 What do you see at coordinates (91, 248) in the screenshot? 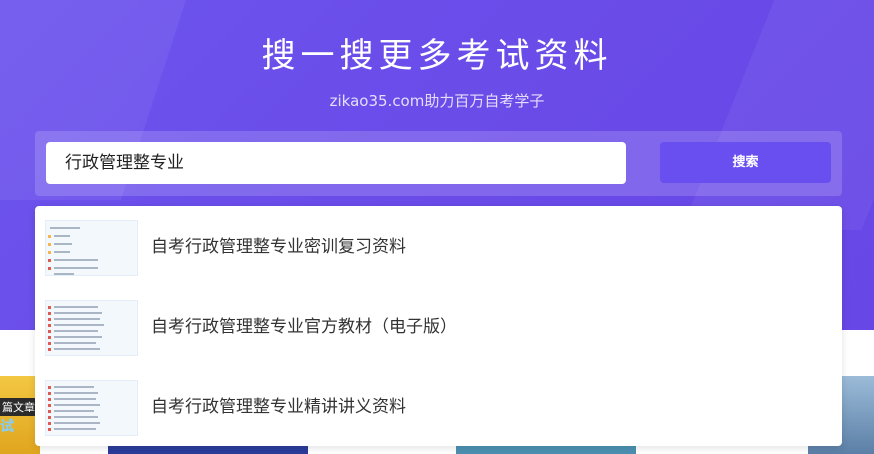
I see `document-thumbnail-icon` at bounding box center [91, 248].